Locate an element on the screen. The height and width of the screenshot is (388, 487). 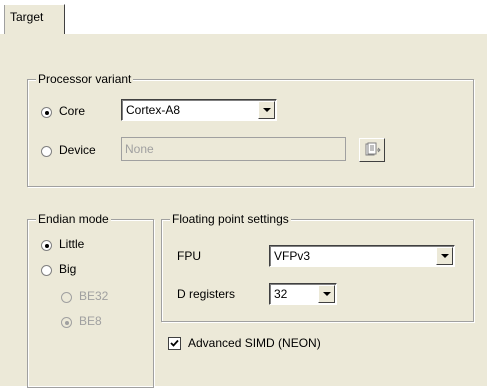
device-label: Device is located at coordinates (77, 150).